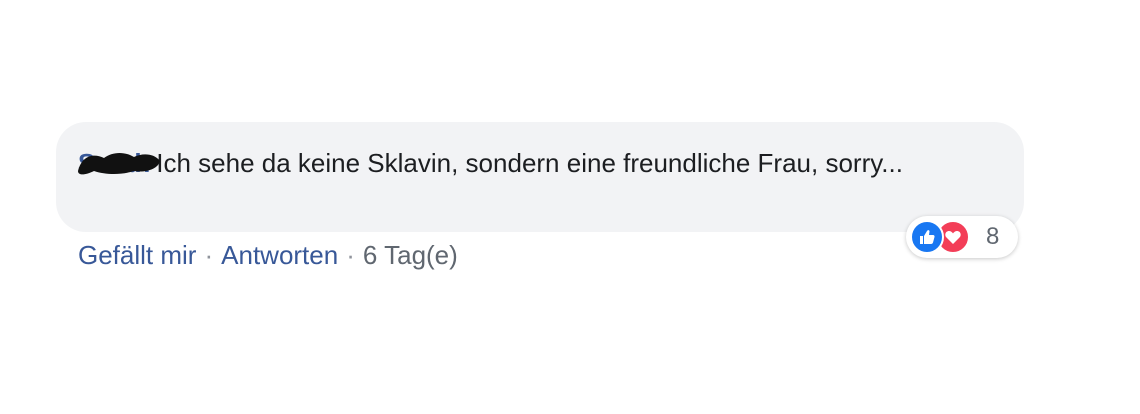 Image resolution: width=1140 pixels, height=414 pixels. What do you see at coordinates (927, 237) in the screenshot?
I see `like-reaction-icon` at bounding box center [927, 237].